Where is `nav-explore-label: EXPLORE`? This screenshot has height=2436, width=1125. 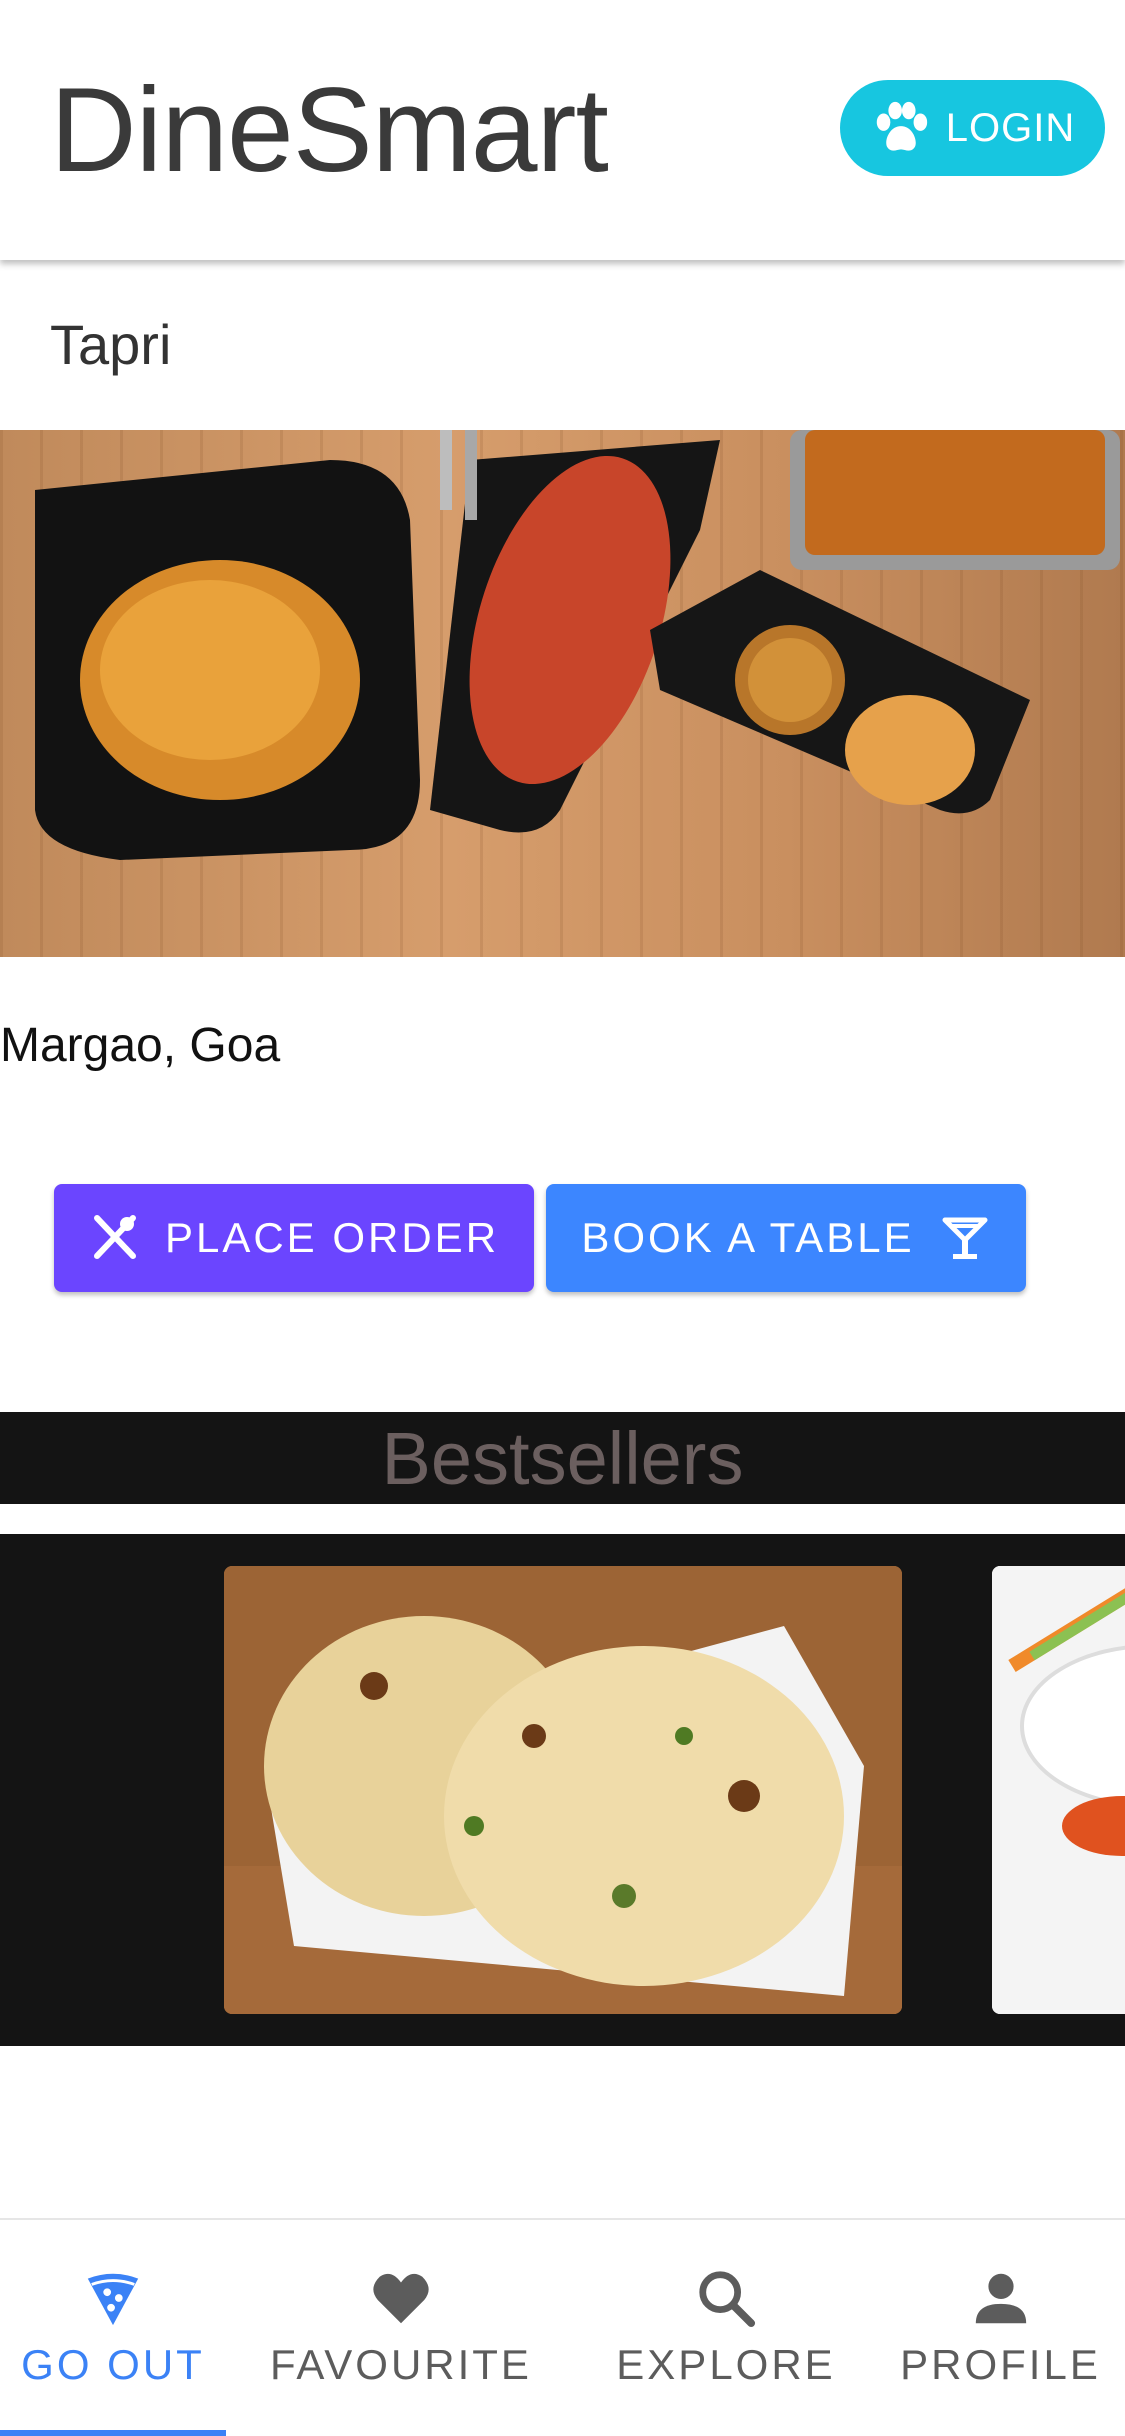
nav-explore-label: EXPLORE is located at coordinates (726, 2364).